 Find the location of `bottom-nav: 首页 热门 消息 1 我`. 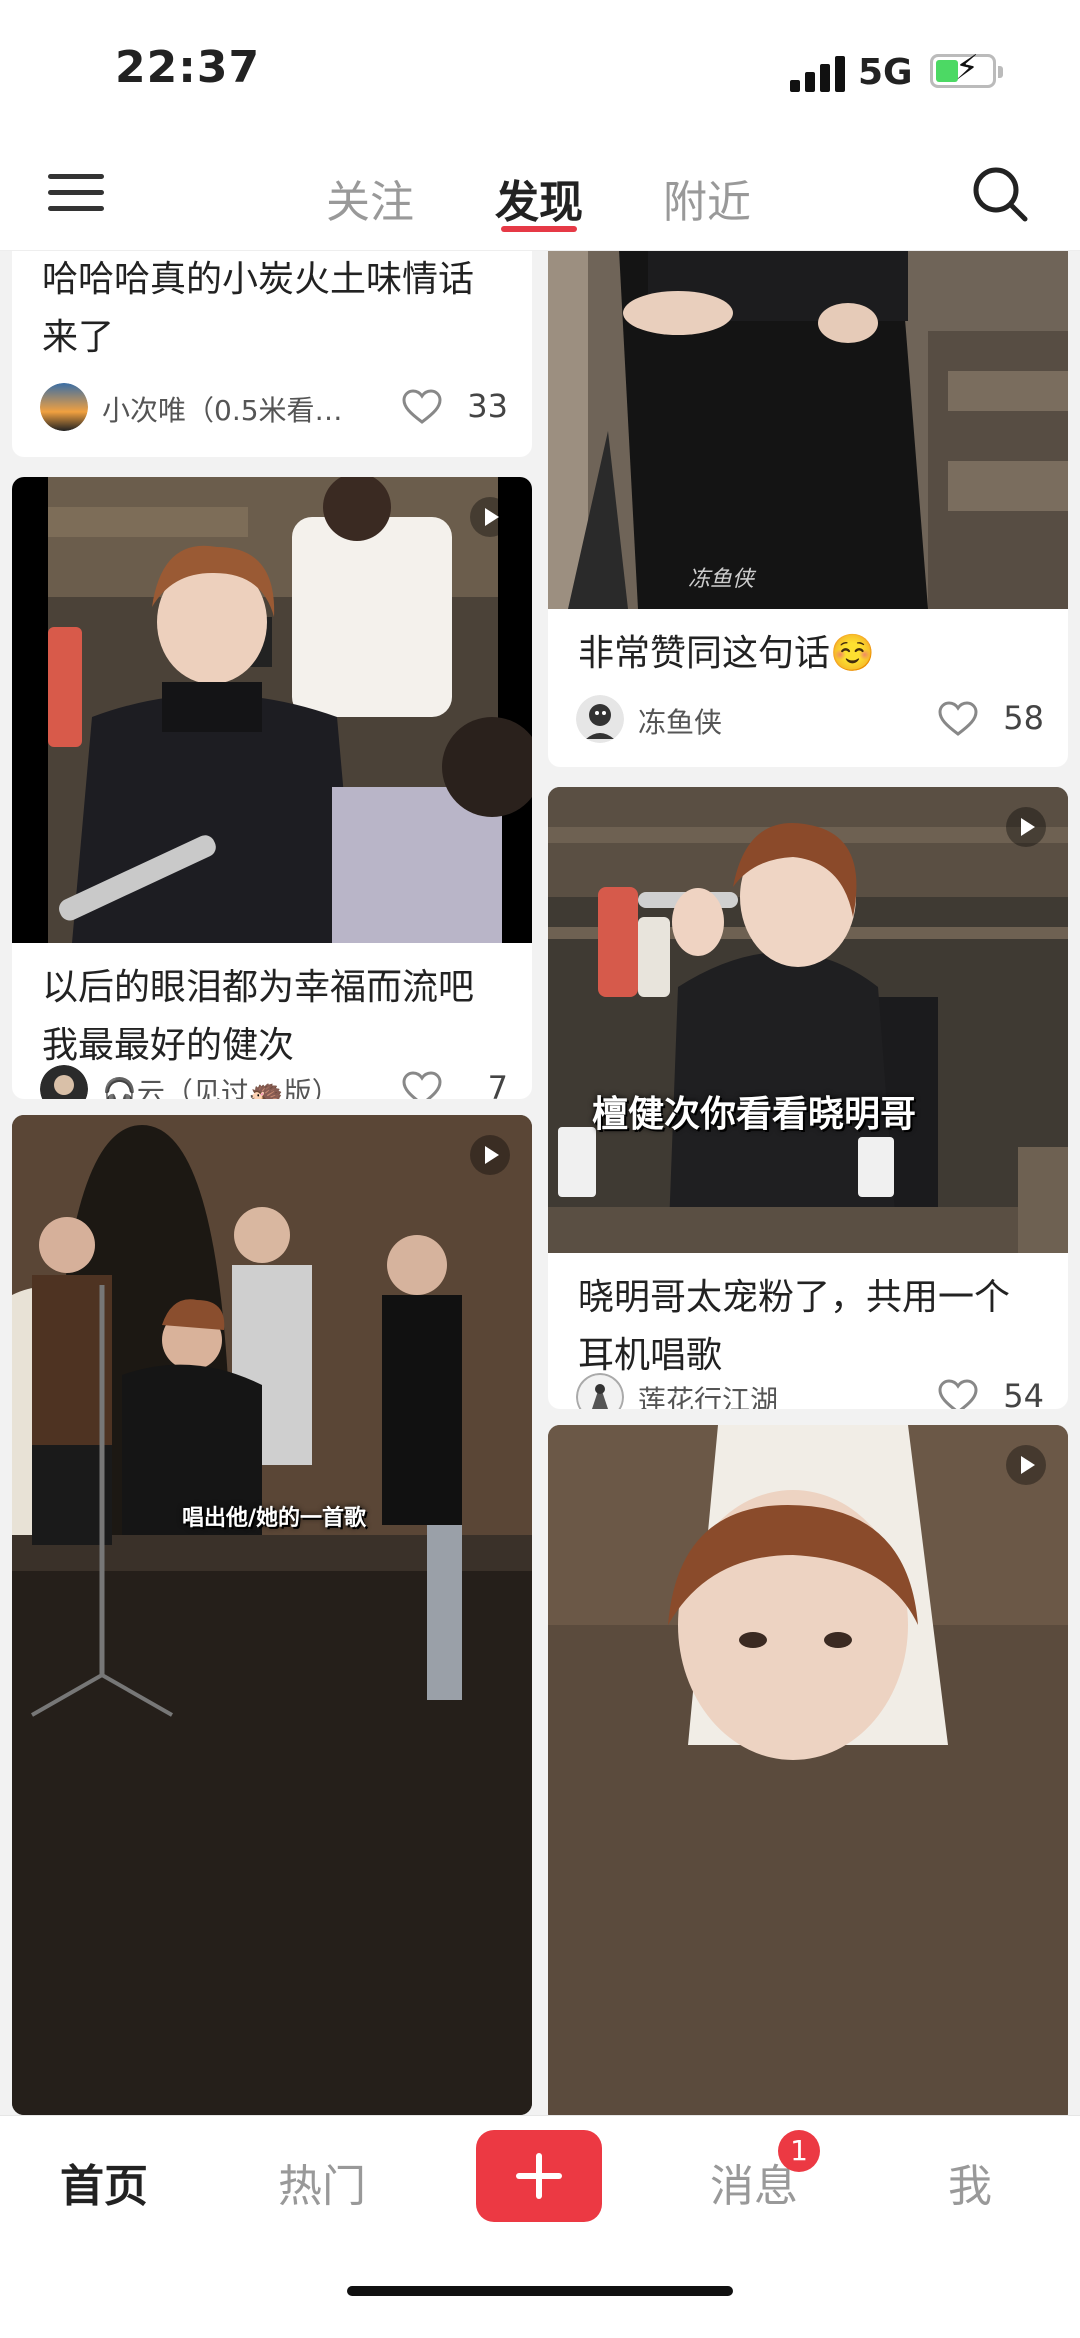

bottom-nav: 首页 热门 消息 1 我 is located at coordinates (540, 2226).